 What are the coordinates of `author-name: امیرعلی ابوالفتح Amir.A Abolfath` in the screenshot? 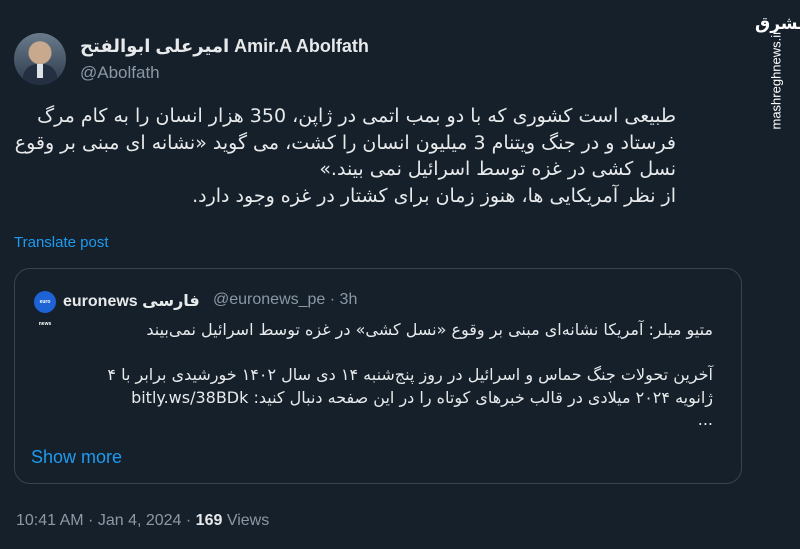 It's located at (224, 46).